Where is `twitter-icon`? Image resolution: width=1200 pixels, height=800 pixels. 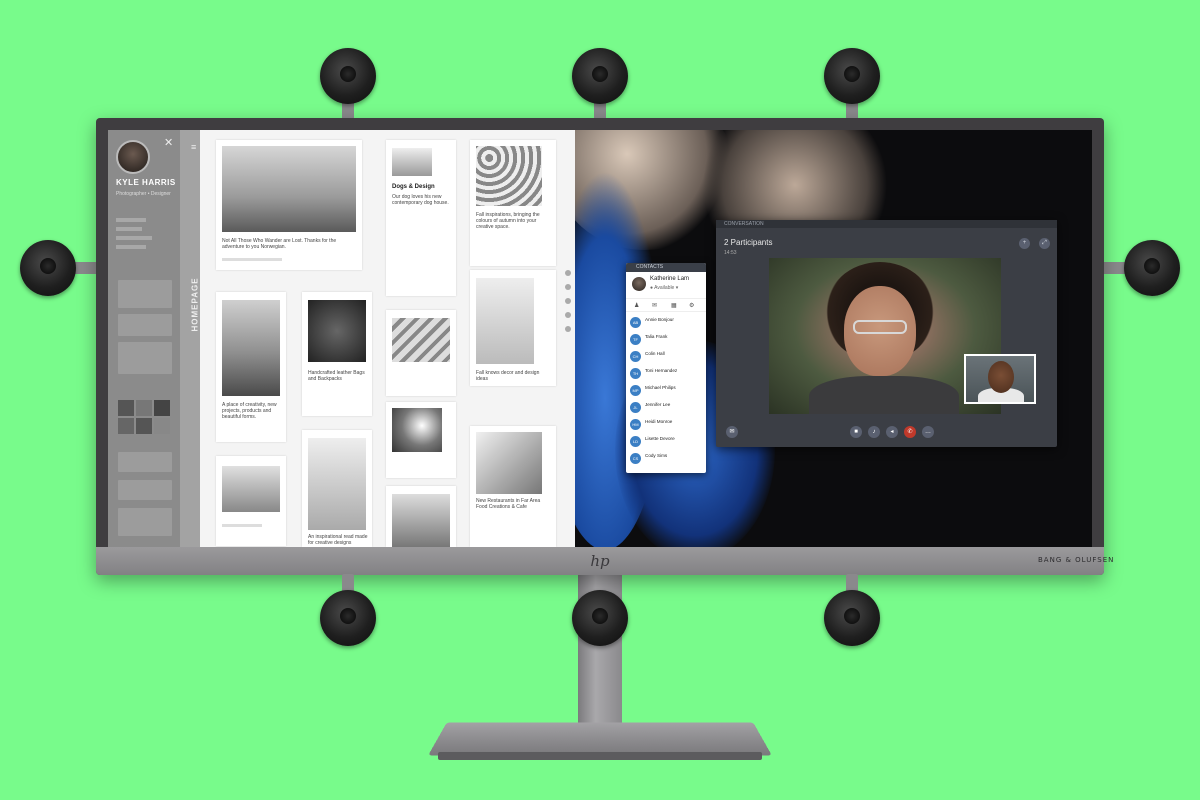 twitter-icon is located at coordinates (568, 273).